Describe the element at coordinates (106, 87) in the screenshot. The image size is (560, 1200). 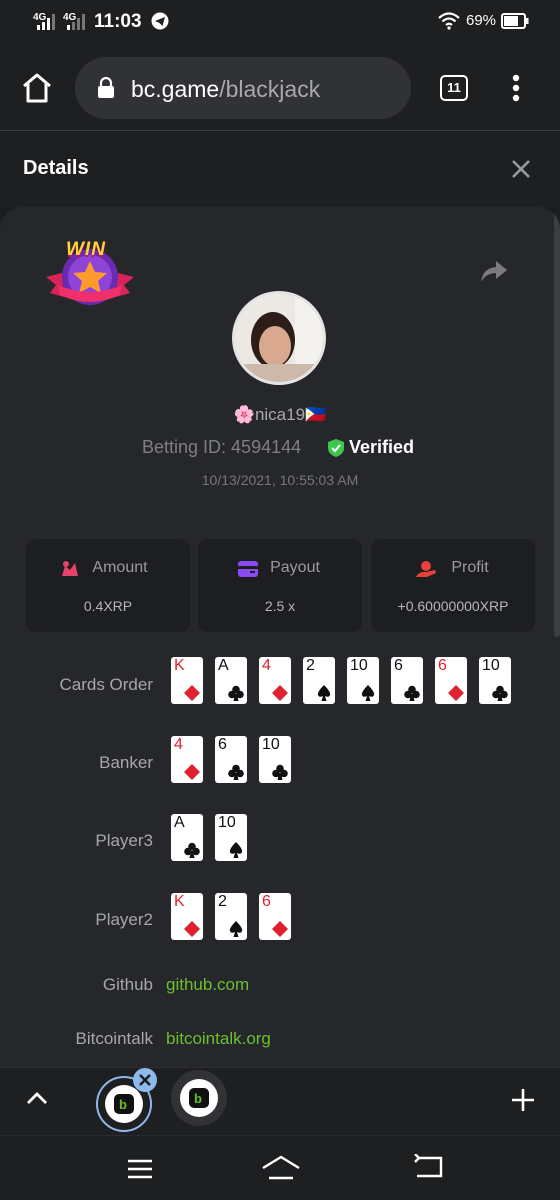
I see `lock-icon` at that location.